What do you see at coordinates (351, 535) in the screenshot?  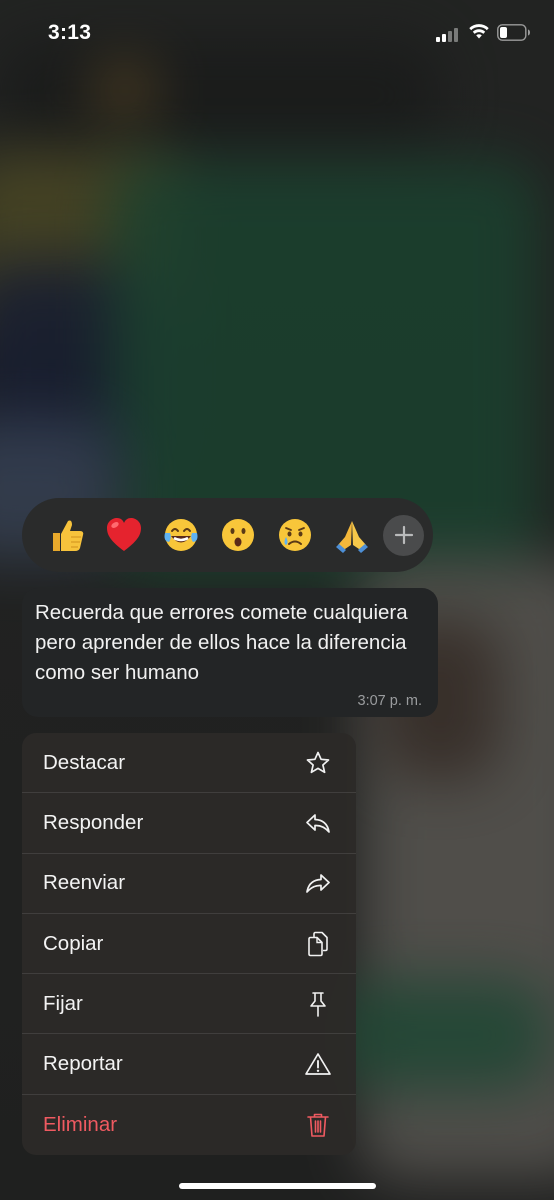 I see `reaction-folded-hands` at bounding box center [351, 535].